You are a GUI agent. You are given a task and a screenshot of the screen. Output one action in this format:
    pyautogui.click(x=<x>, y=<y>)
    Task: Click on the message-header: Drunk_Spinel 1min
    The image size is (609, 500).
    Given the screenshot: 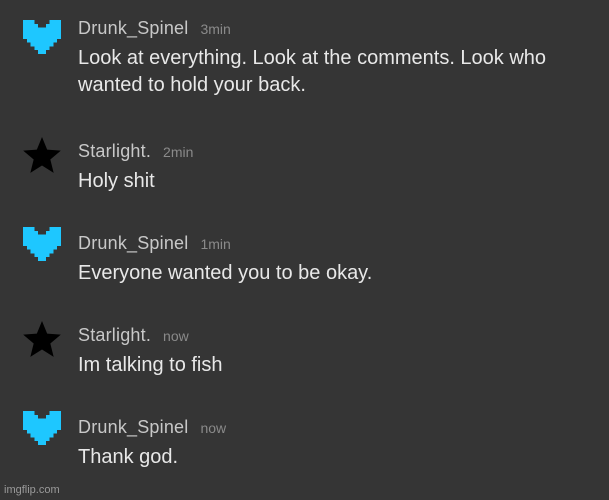 What is the action you would take?
    pyautogui.click(x=154, y=244)
    